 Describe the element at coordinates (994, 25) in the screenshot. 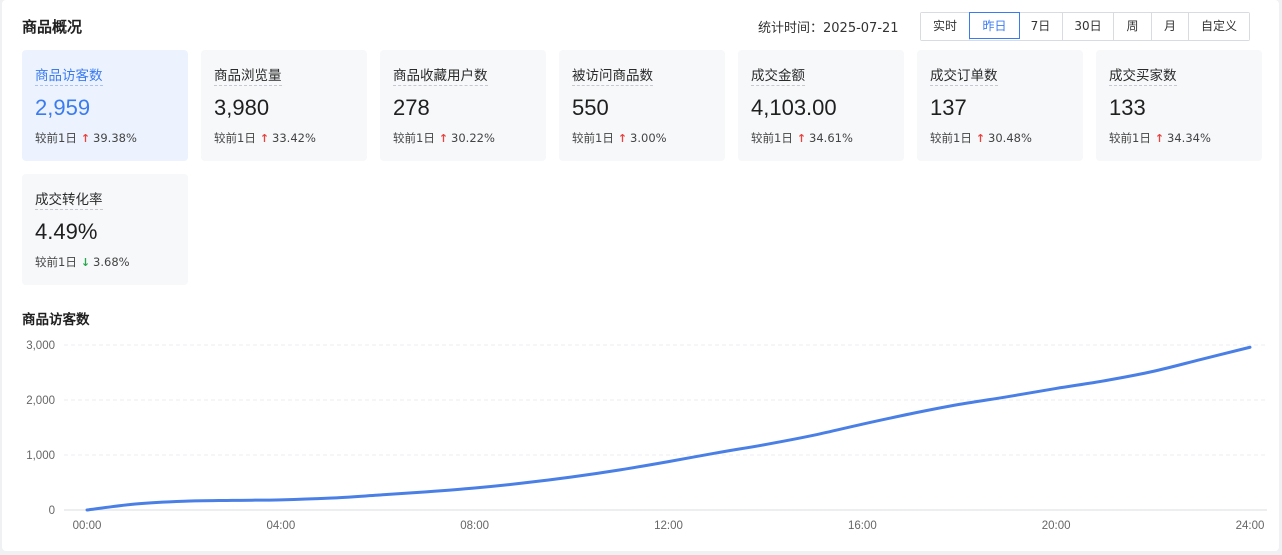

I see `tab-yesterday-button: 昨日` at that location.